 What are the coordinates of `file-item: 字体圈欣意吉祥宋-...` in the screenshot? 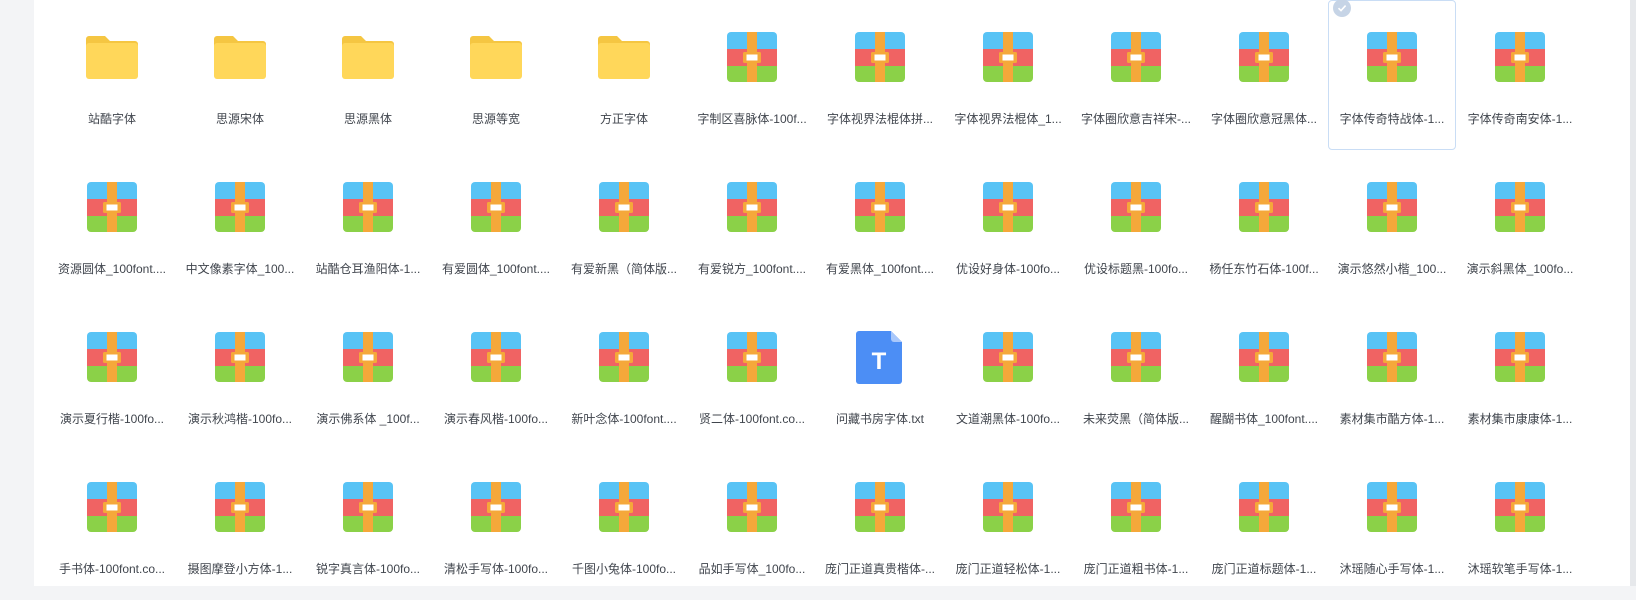 It's located at (1136, 75).